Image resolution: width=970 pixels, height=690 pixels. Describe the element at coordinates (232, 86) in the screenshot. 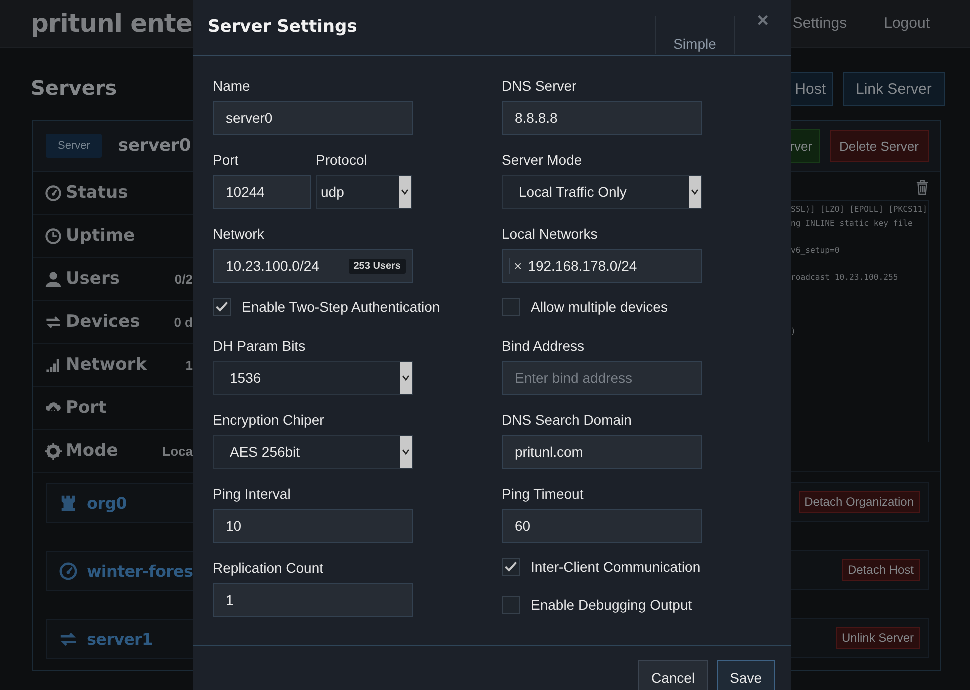

I see `field-label: Name` at that location.